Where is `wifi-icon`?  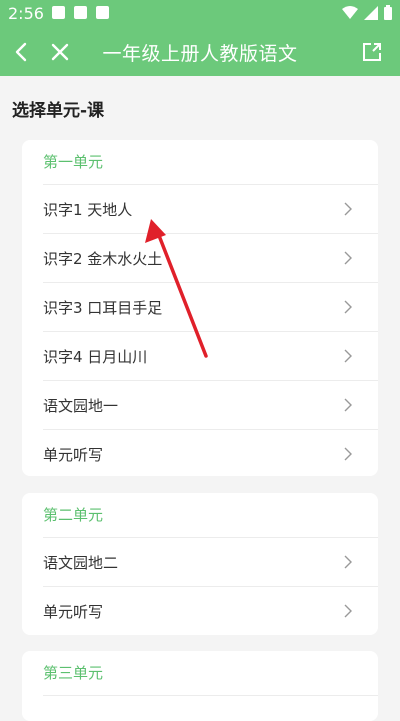 wifi-icon is located at coordinates (350, 12).